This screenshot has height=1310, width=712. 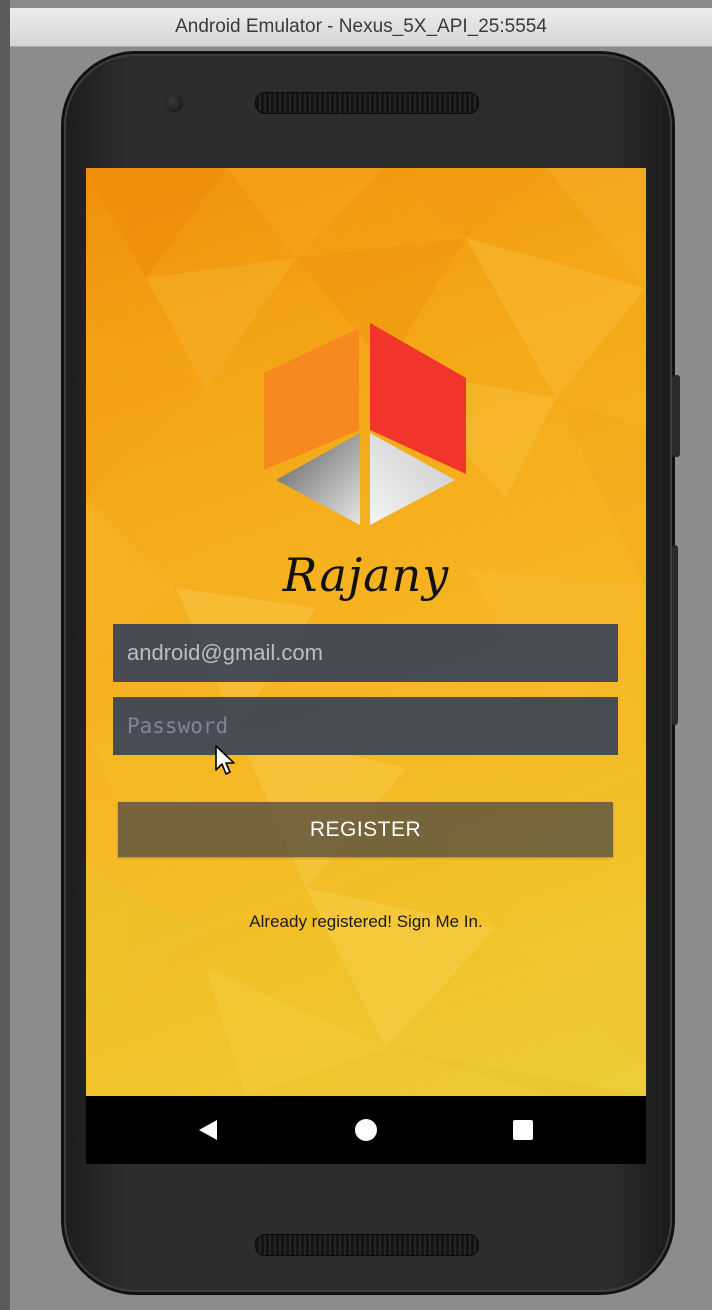 I want to click on back-button, so click(x=208, y=1130).